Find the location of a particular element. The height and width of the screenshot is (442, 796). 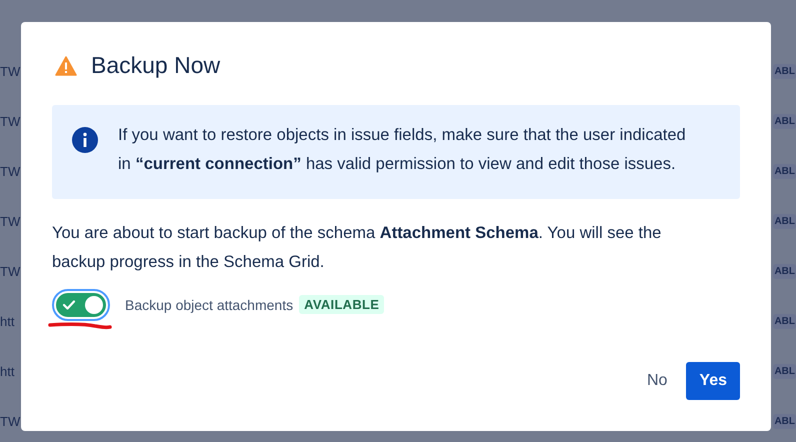

available-lozenge: AVAILABLE is located at coordinates (341, 304).